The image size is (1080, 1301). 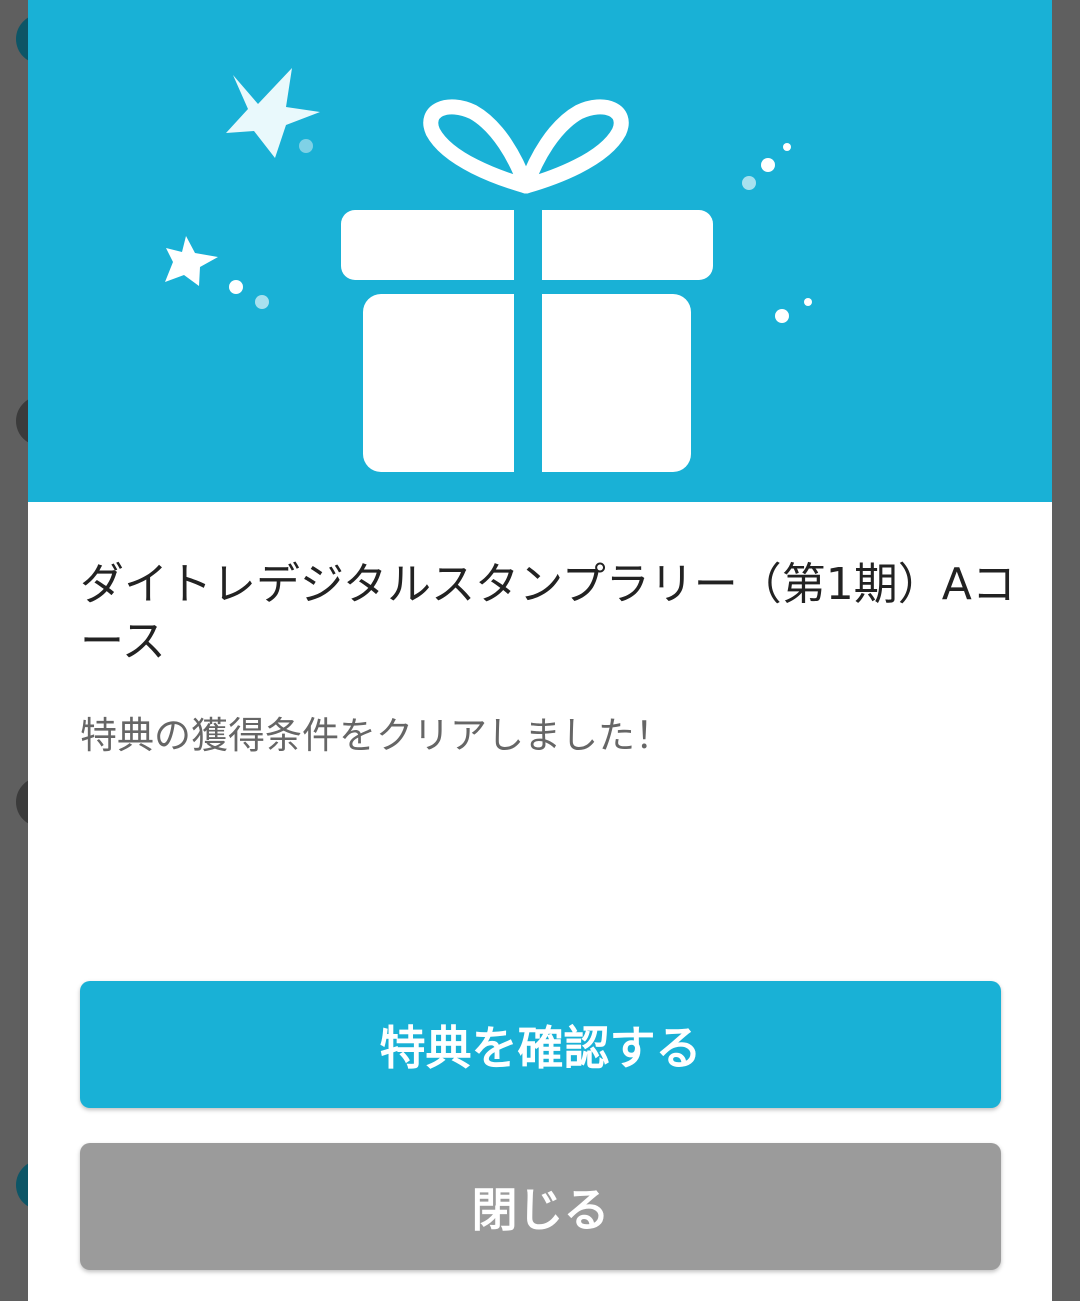 What do you see at coordinates (540, 1206) in the screenshot?
I see `close-button: 閉じる` at bounding box center [540, 1206].